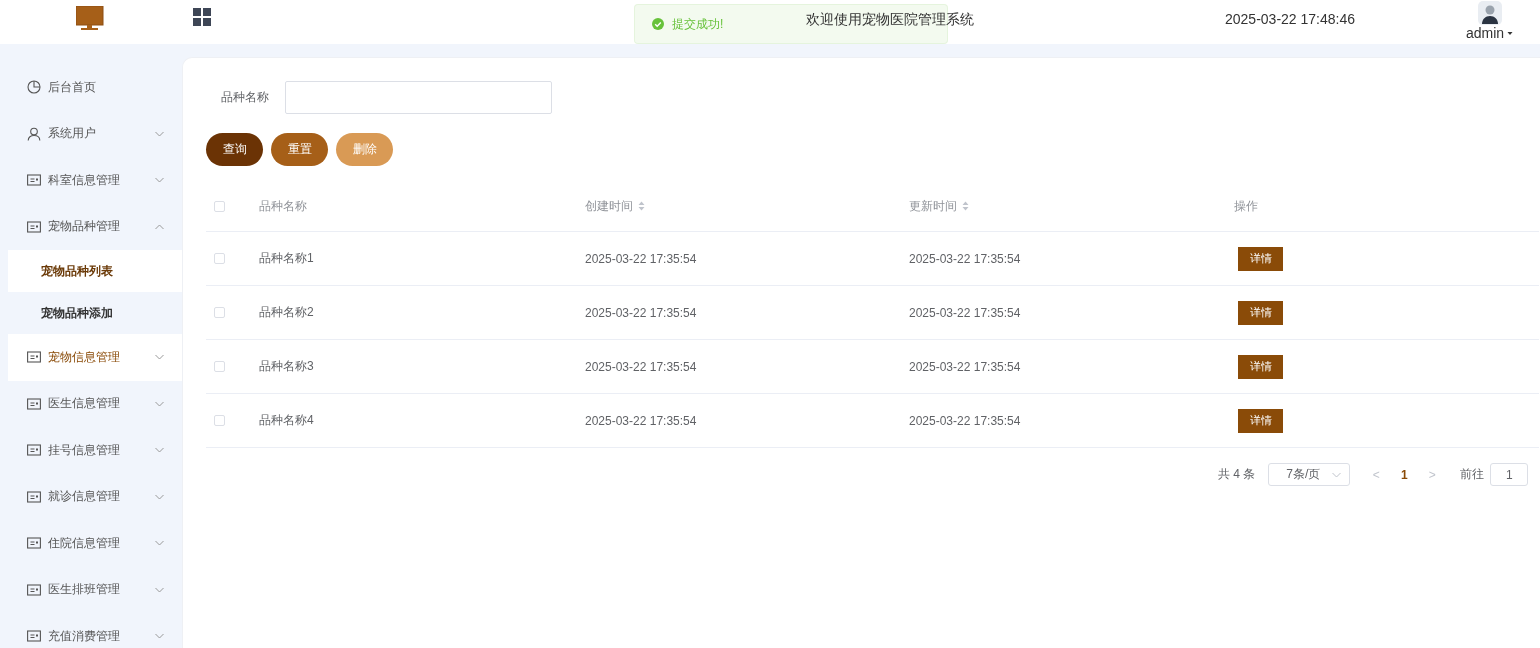 The height and width of the screenshot is (648, 1540). Describe the element at coordinates (286, 366) in the screenshot. I see `table-cell: 品种名称3` at that location.